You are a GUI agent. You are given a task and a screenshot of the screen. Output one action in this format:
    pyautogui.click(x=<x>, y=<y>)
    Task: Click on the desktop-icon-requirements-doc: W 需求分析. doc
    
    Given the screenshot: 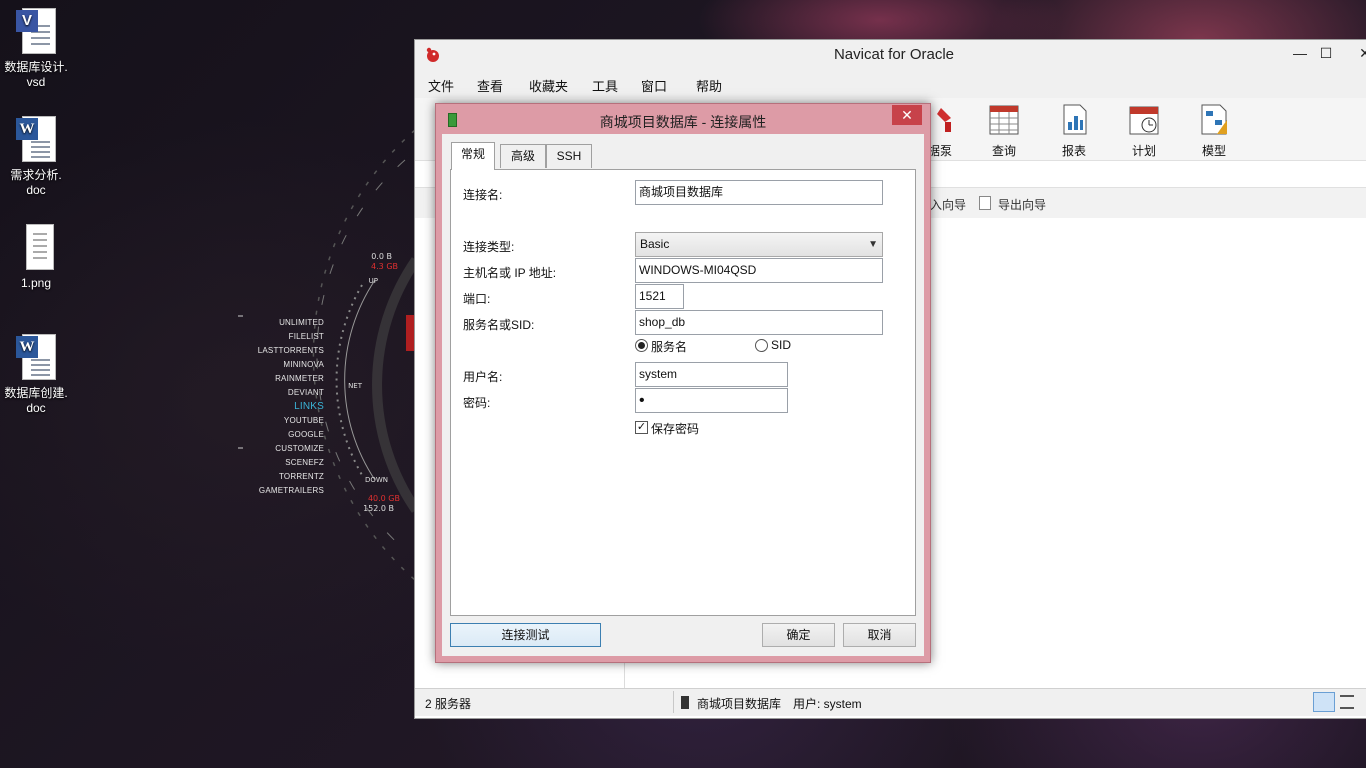 What is the action you would take?
    pyautogui.click(x=36, y=157)
    